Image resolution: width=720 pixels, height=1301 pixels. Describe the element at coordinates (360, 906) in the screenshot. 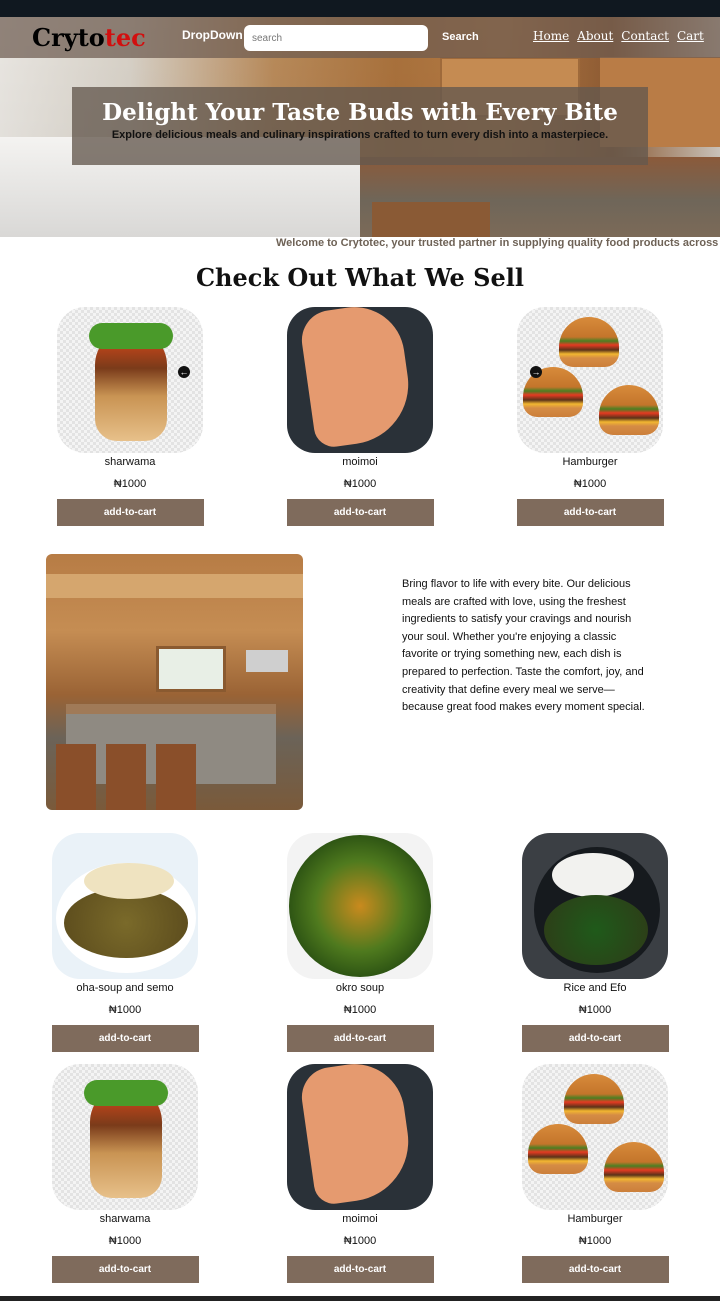

I see `okro-soup-image` at that location.